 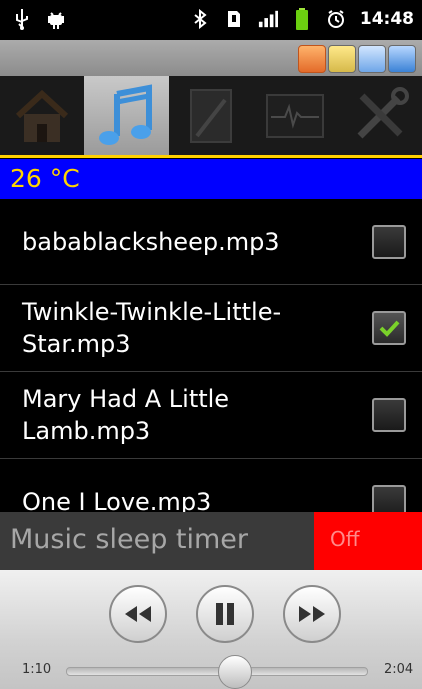 What do you see at coordinates (312, 59) in the screenshot?
I see `app-icon` at bounding box center [312, 59].